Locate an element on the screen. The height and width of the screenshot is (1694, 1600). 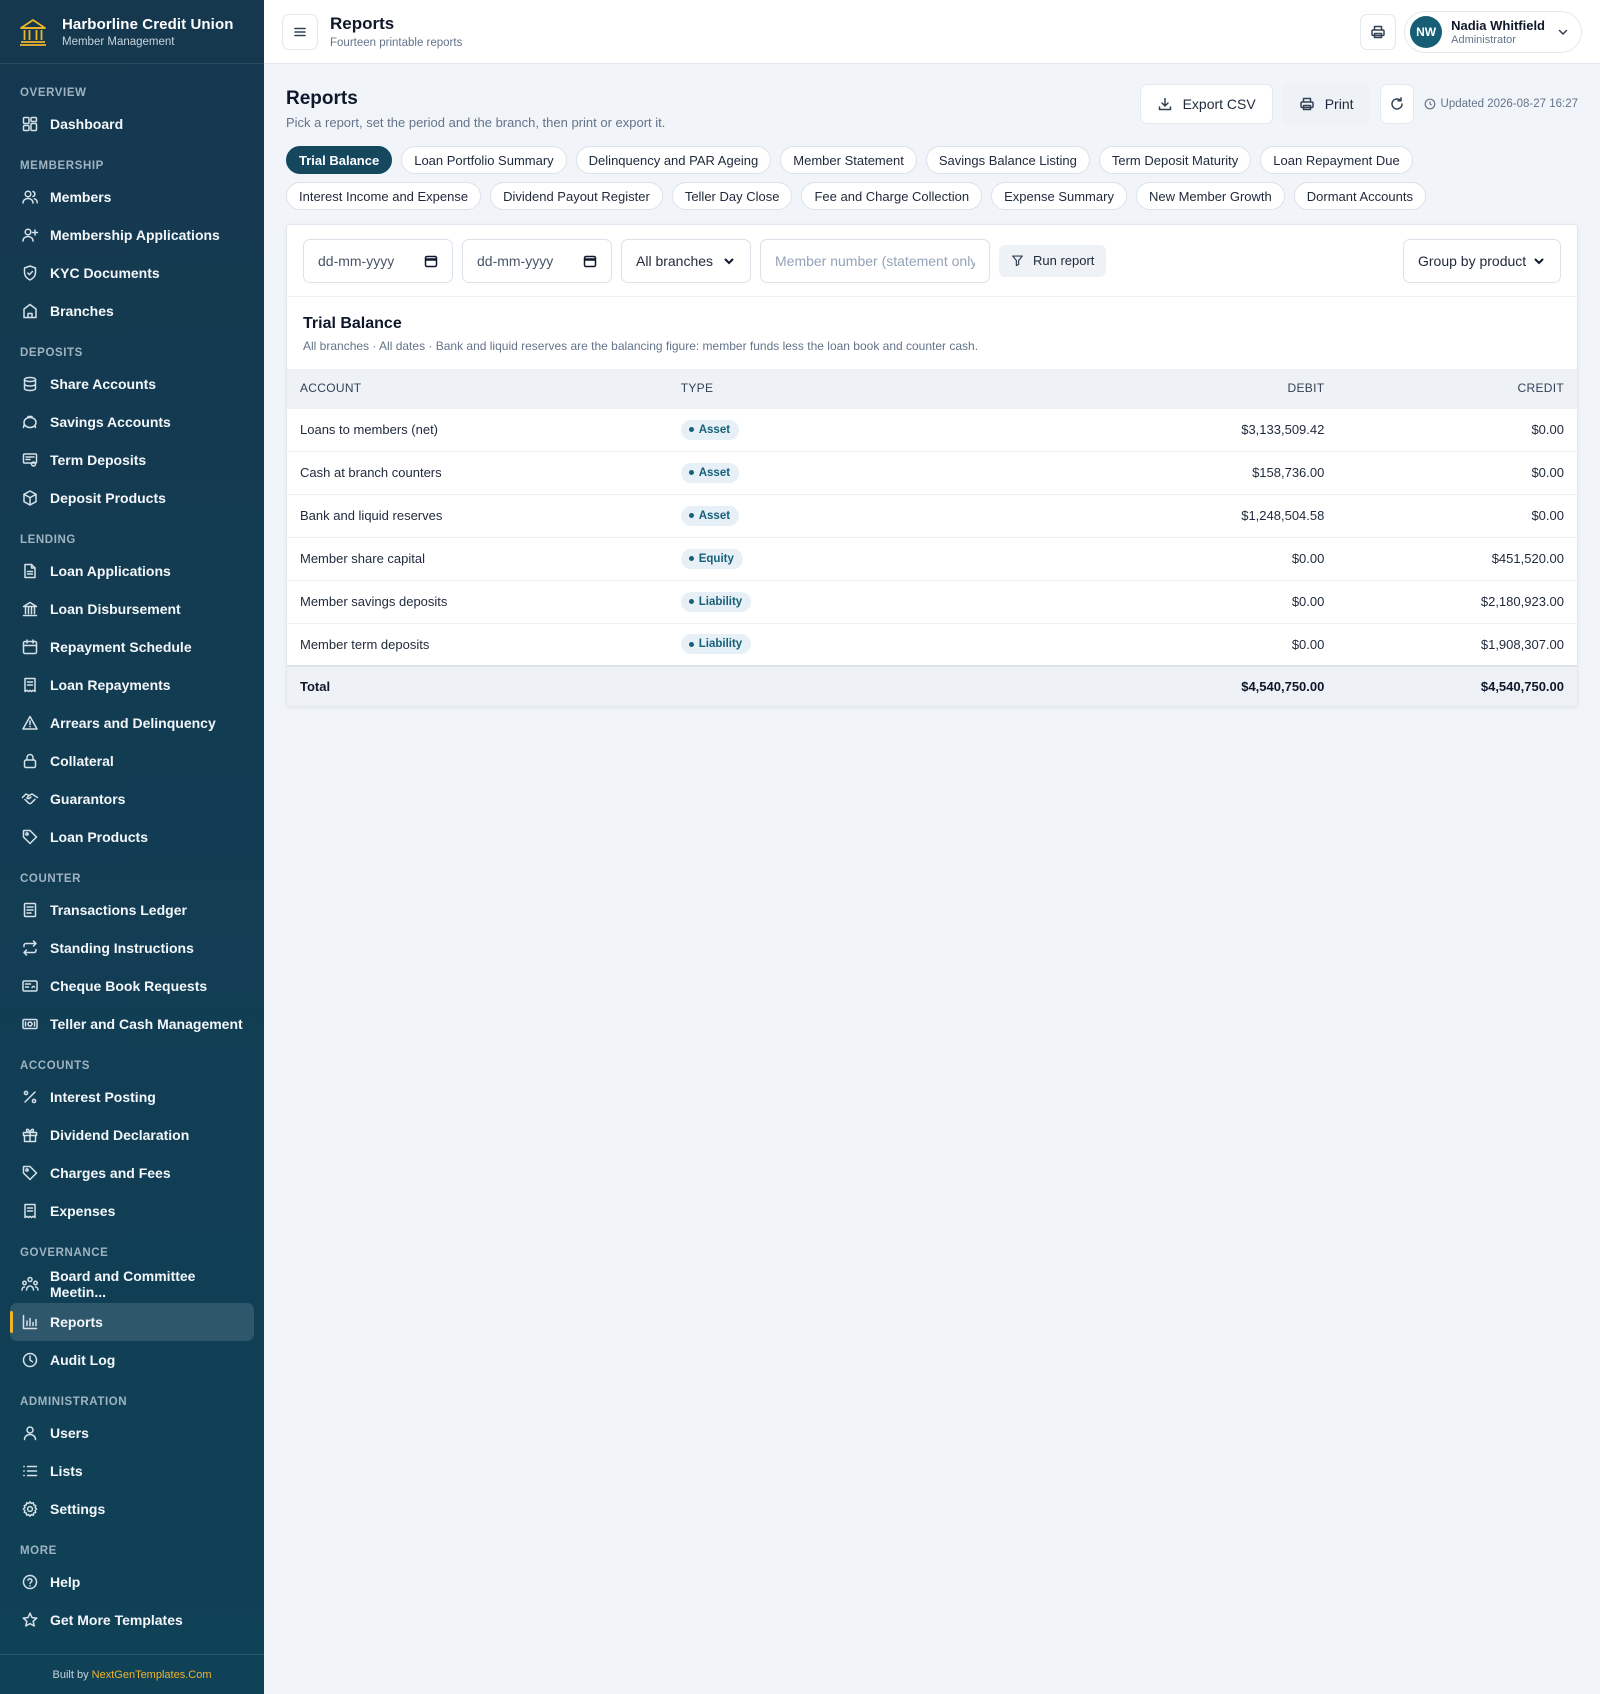
sidebar-item-share-accounts: Share Accounts is located at coordinates (132, 384).